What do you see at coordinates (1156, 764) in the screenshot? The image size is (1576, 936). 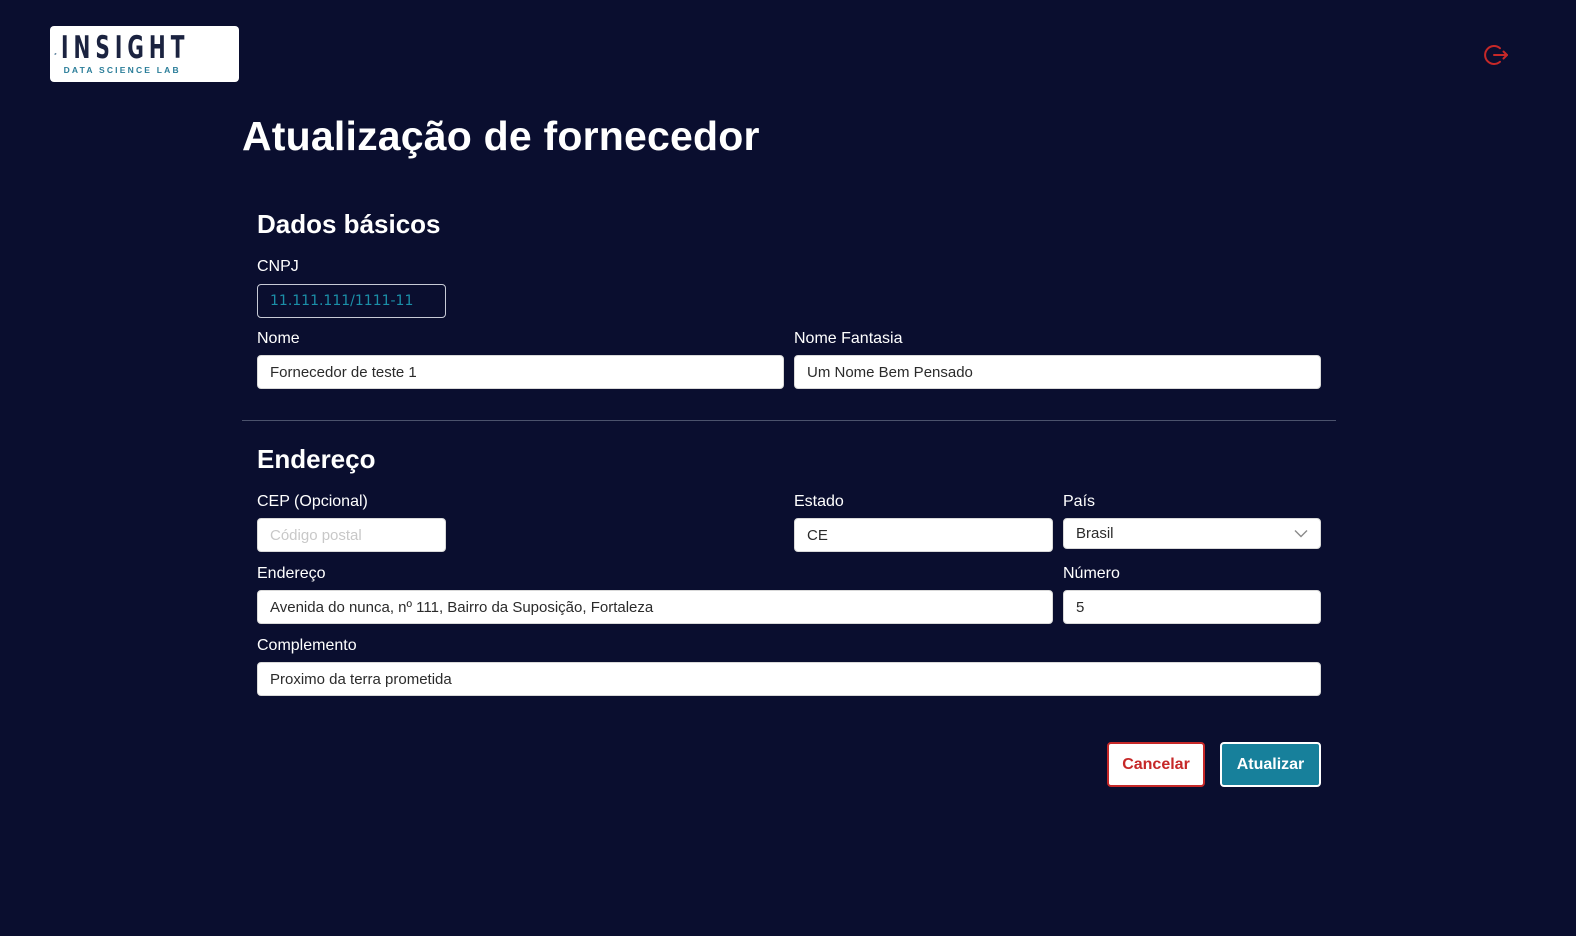 I see `cancel-button: Cancelar` at bounding box center [1156, 764].